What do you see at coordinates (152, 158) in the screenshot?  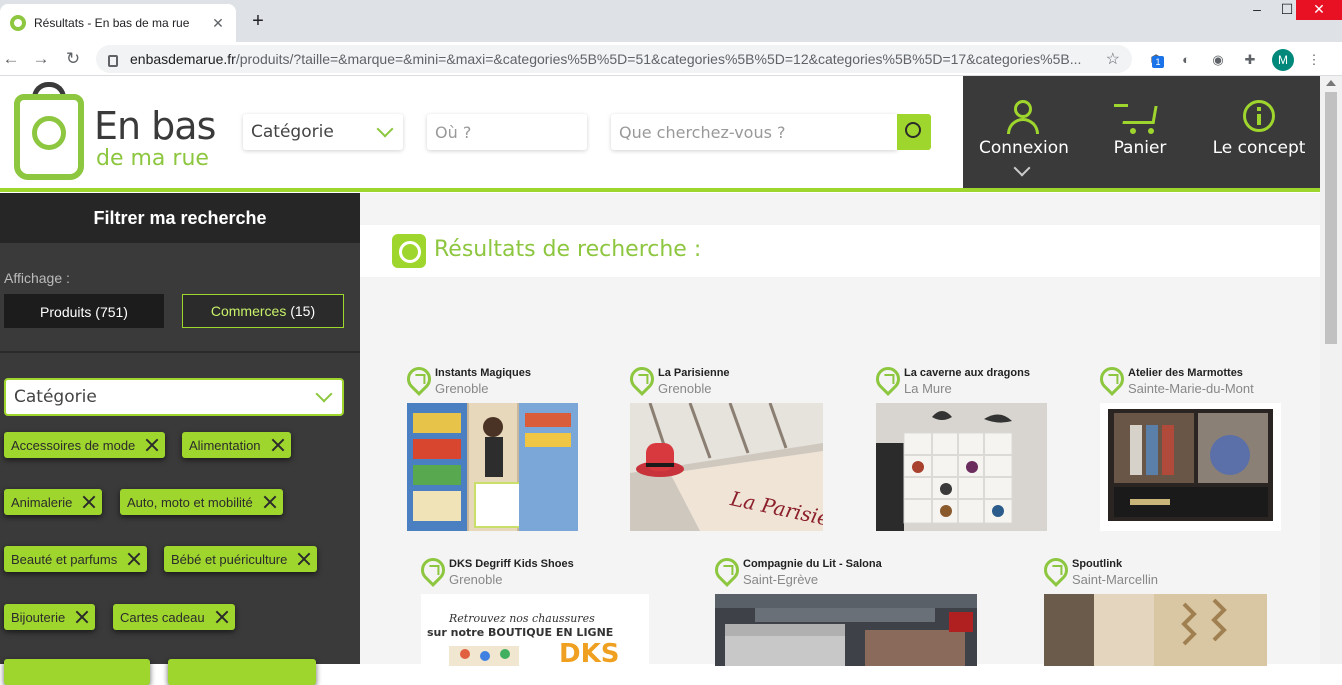 I see `logo-text-line2: de ma rue` at bounding box center [152, 158].